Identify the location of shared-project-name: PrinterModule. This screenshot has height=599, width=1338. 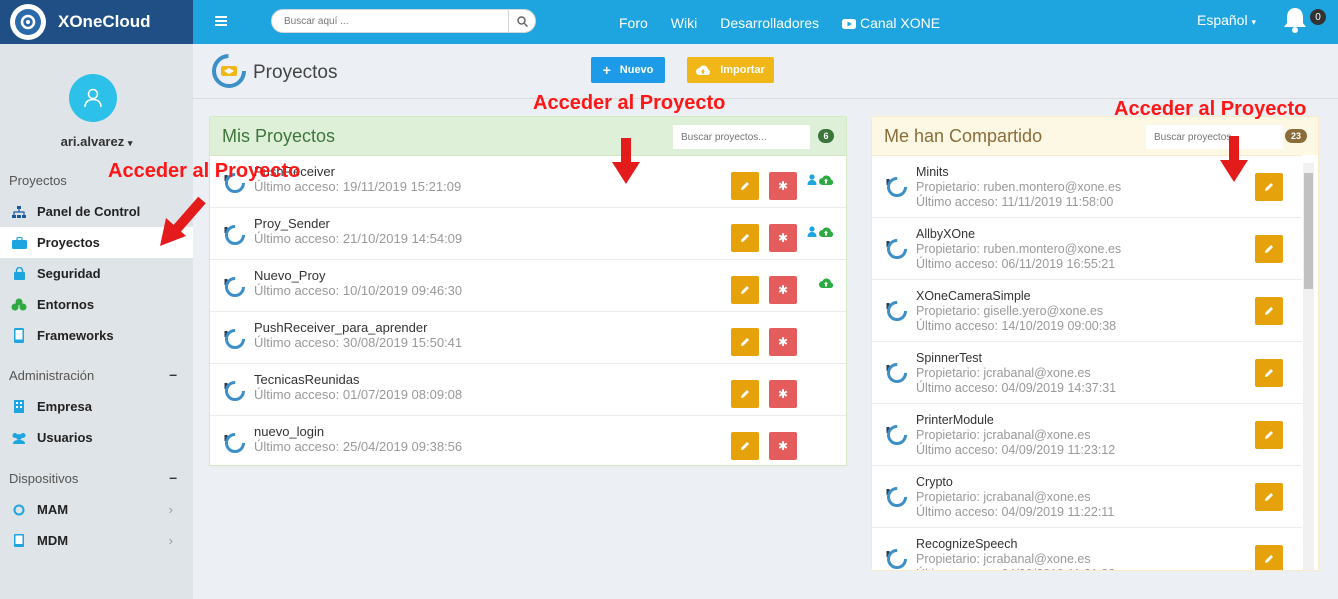
(955, 420).